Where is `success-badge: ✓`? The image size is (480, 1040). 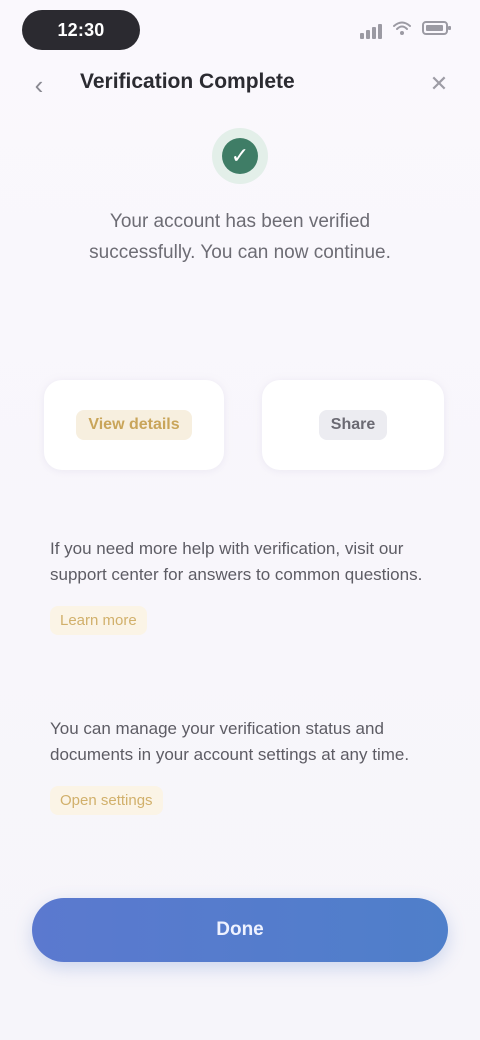
success-badge: ✓ is located at coordinates (240, 156).